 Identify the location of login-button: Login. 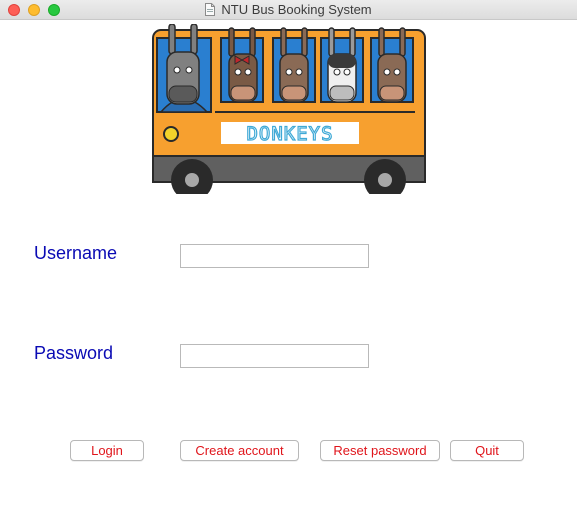
(107, 450).